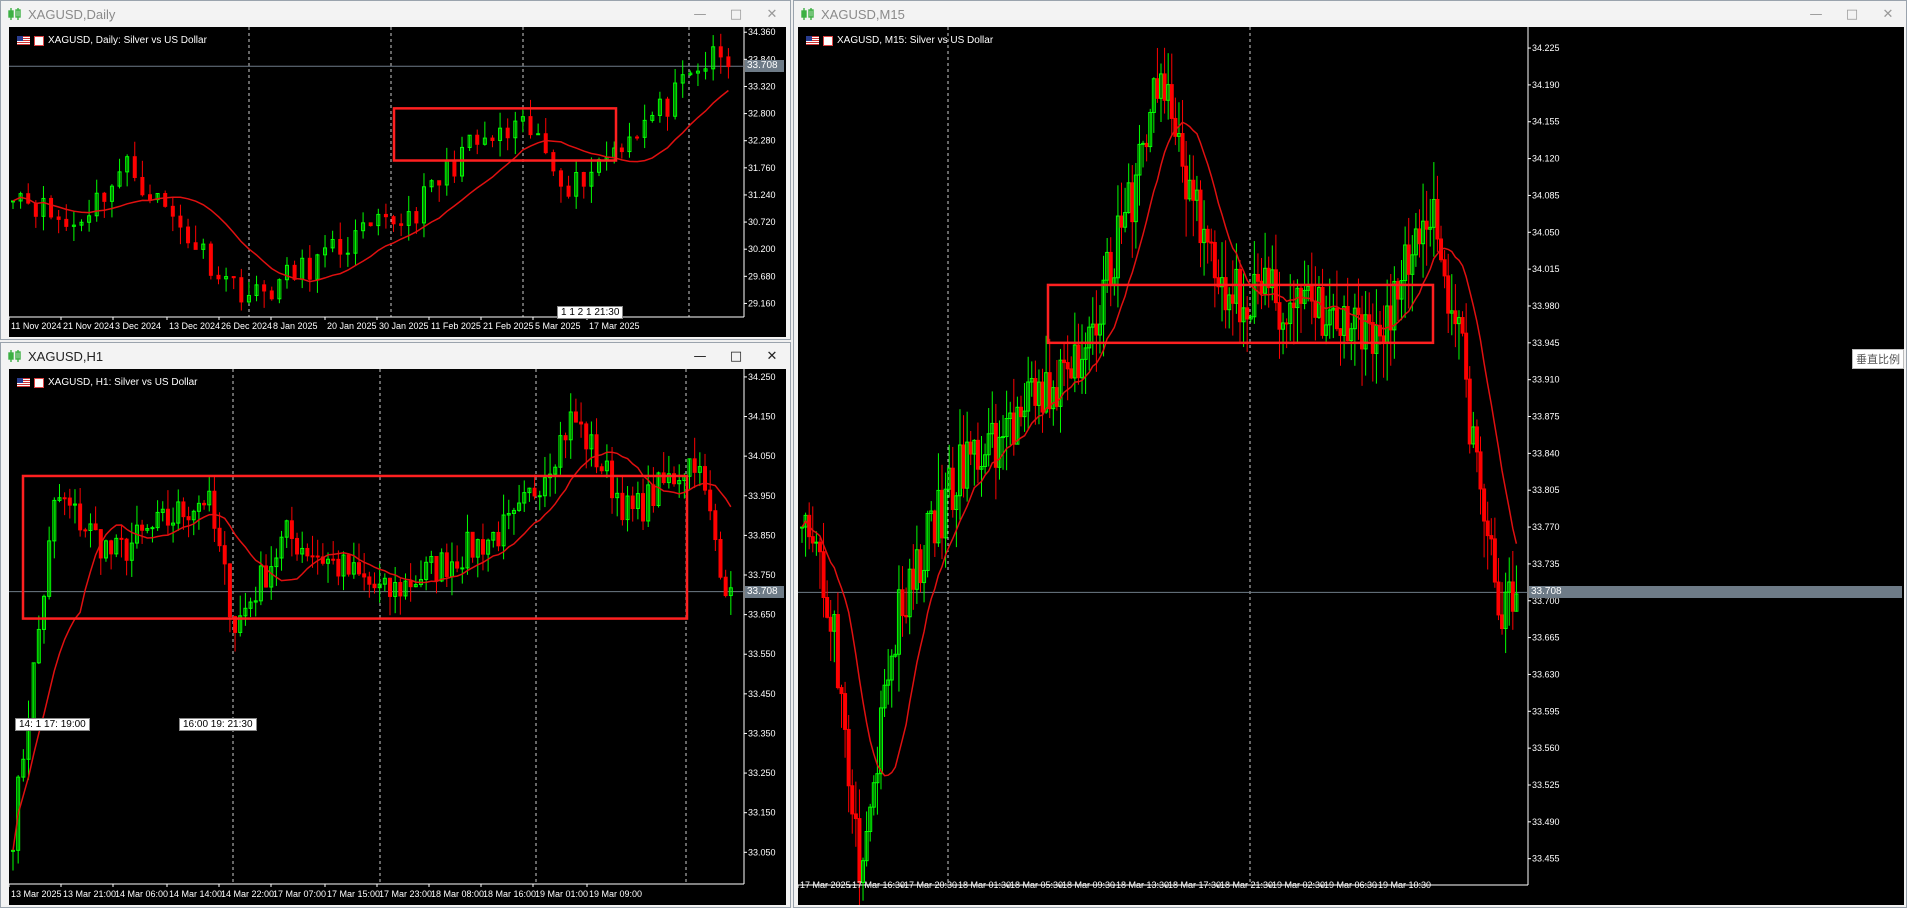  I want to click on price-tick-label: 33.320, so click(762, 86).